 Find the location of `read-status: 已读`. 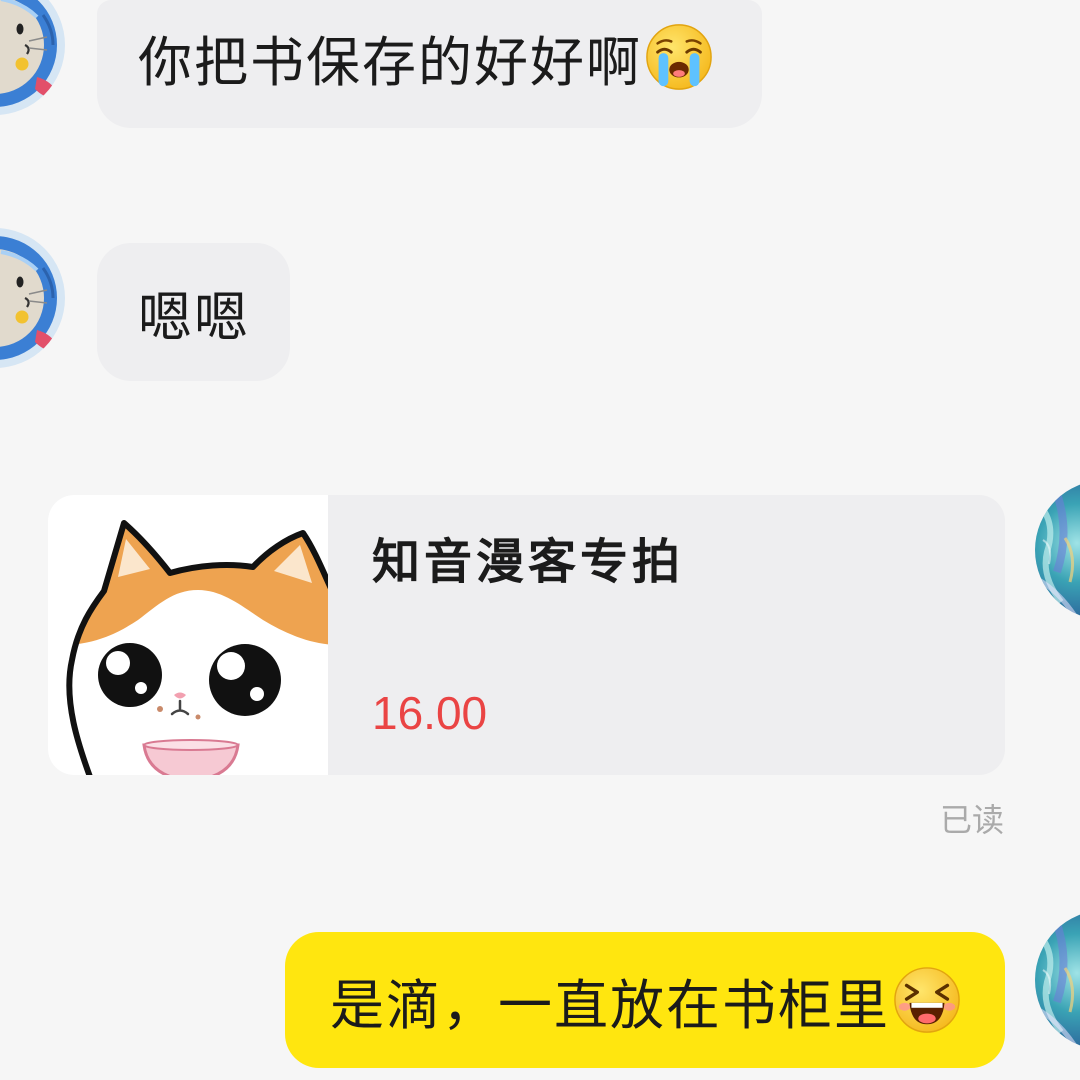

read-status: 已读 is located at coordinates (972, 820).